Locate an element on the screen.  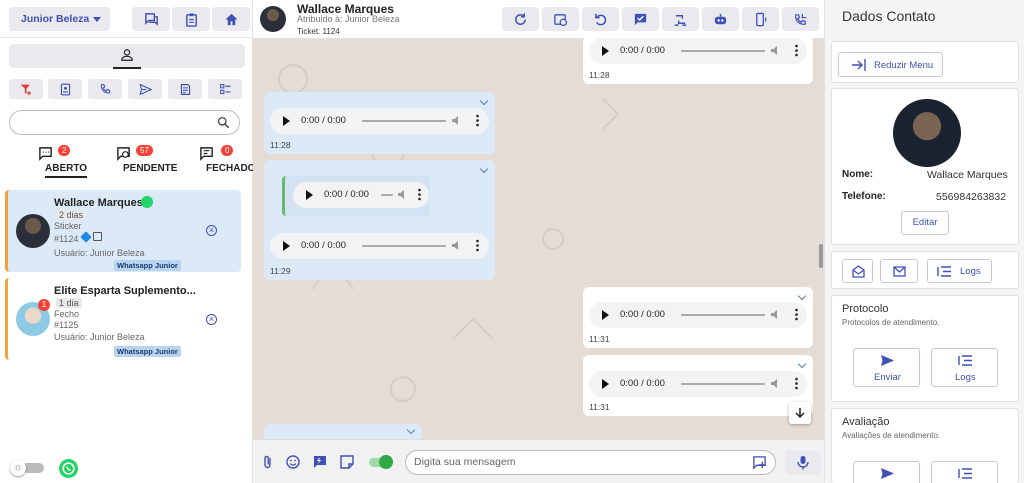
send-button is located at coordinates (145, 89).